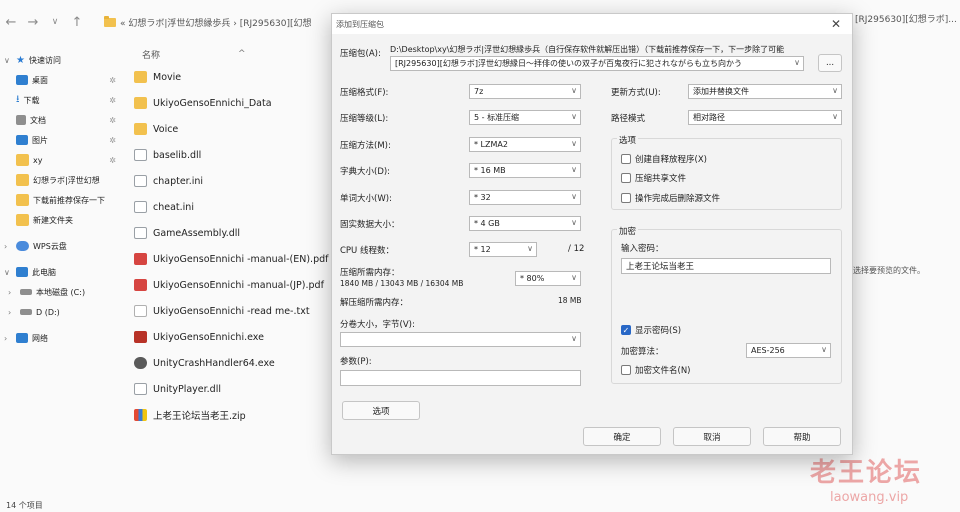 The image size is (960, 512). What do you see at coordinates (238, 337) in the screenshot?
I see `file-list-item: UkiyoGensoEnnichi.exe` at bounding box center [238, 337].